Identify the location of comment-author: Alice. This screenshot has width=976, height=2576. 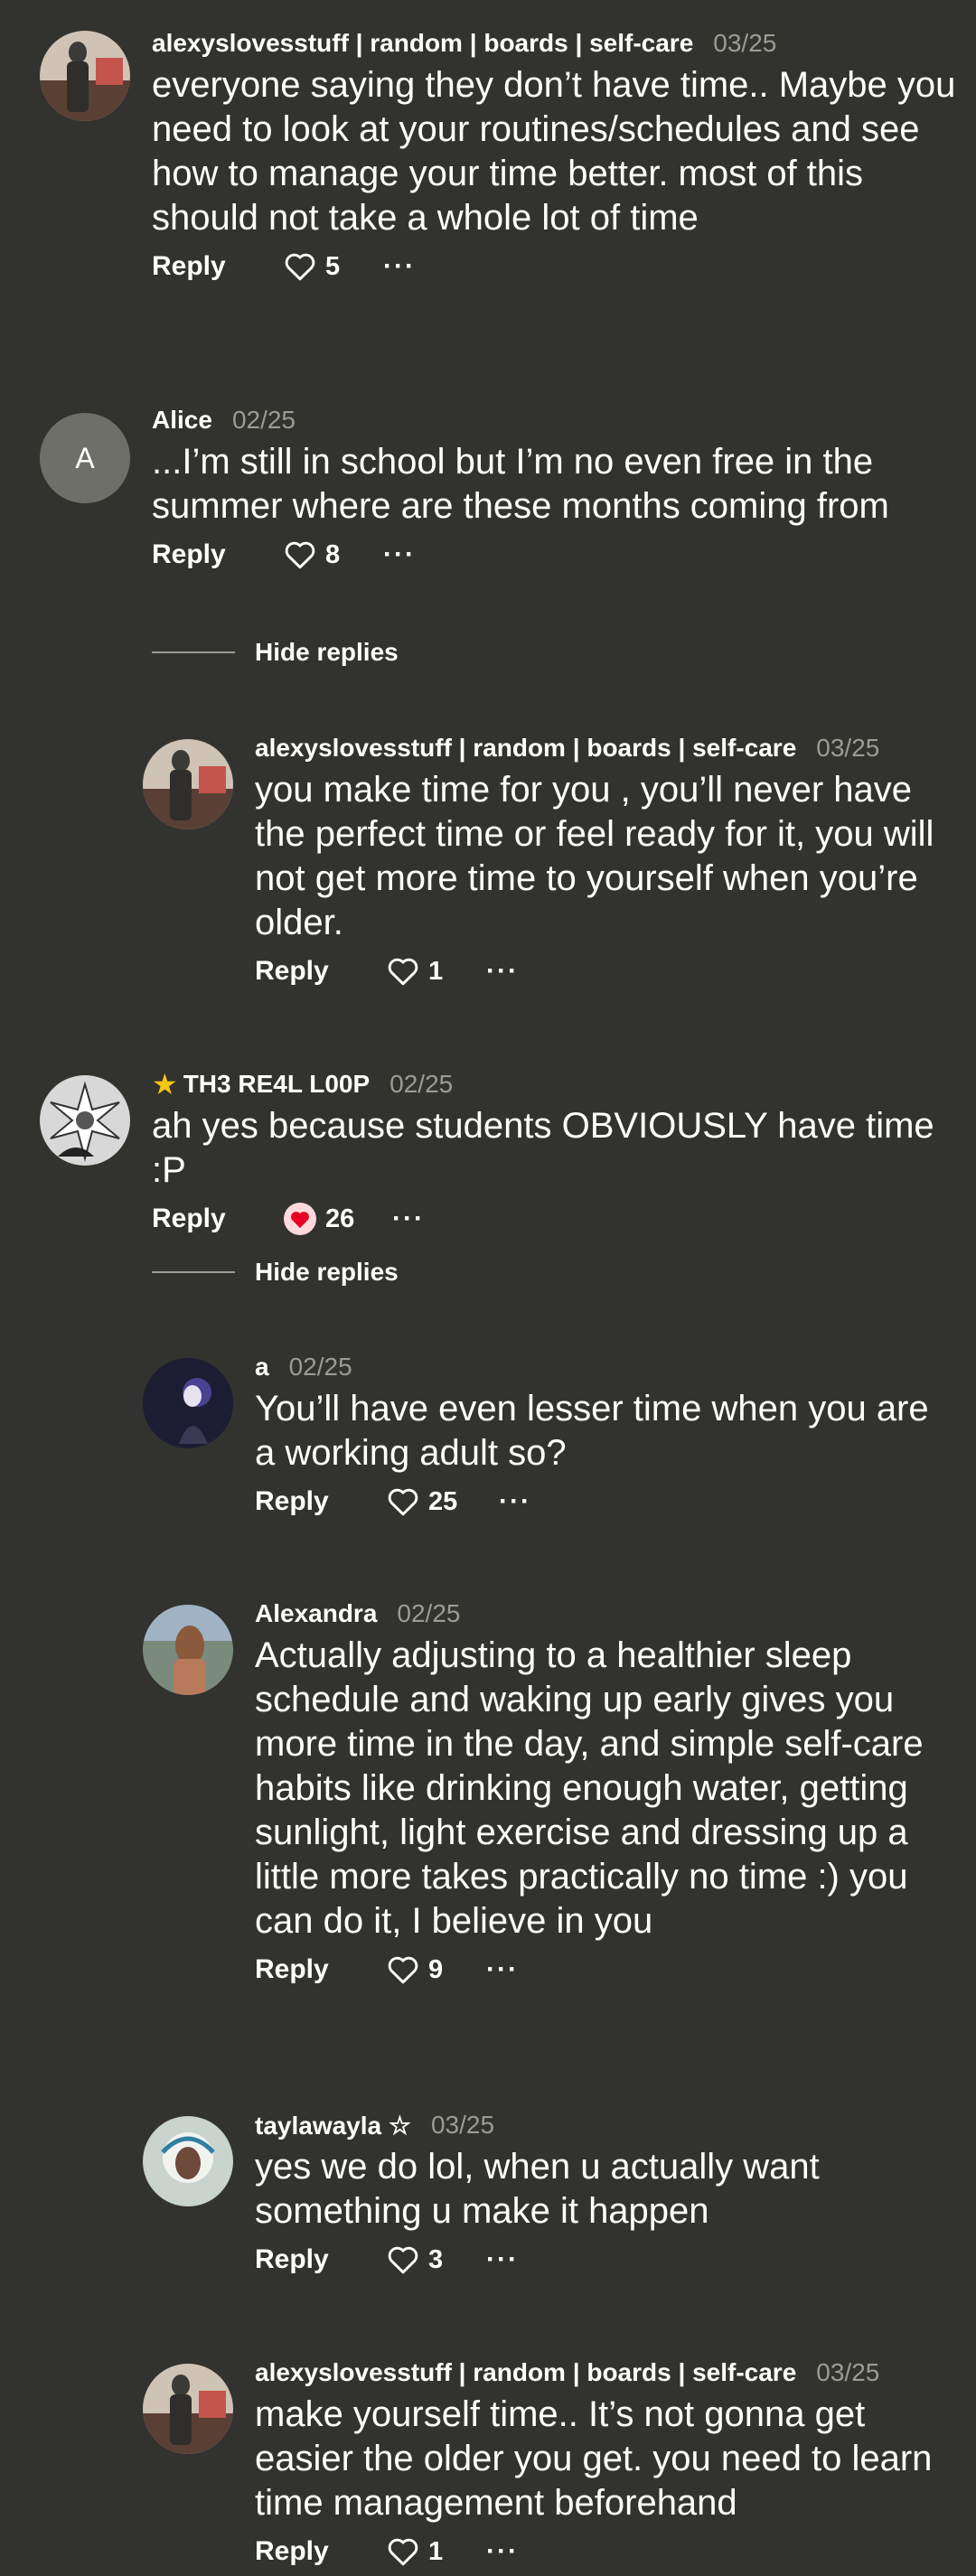
(182, 420).